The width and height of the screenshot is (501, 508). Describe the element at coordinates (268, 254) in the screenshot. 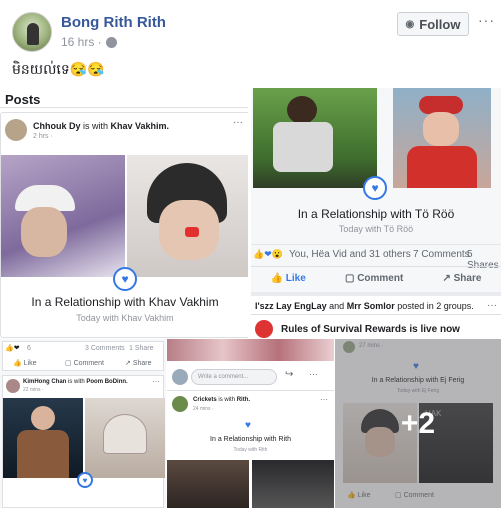

I see `reaction-icons: 👍❤😮` at that location.